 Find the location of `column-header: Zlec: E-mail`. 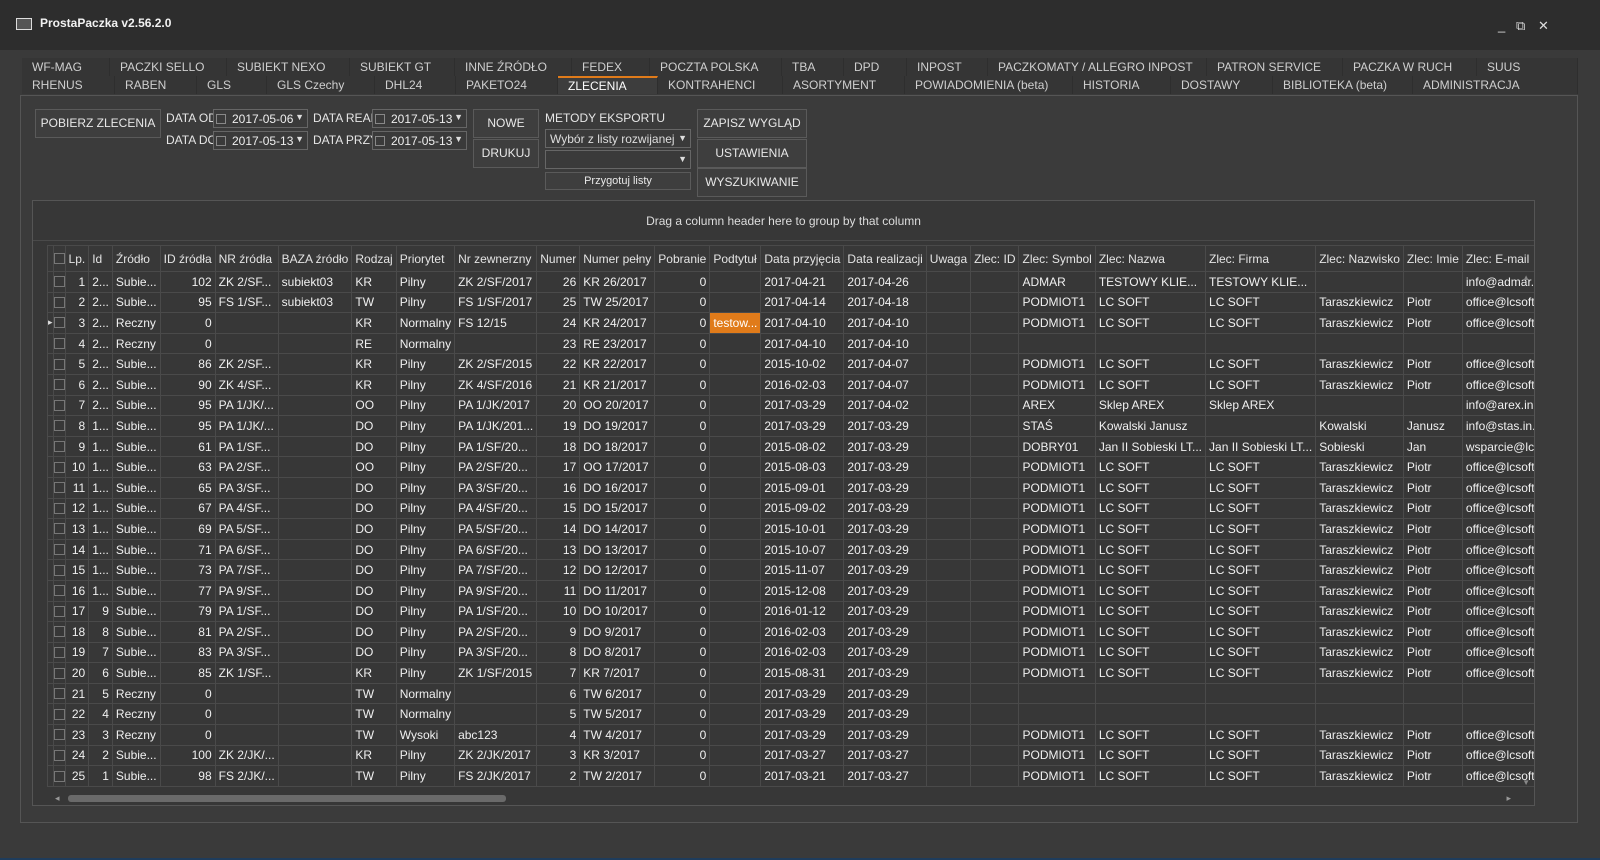

column-header: Zlec: E-mail is located at coordinates (1497, 258).